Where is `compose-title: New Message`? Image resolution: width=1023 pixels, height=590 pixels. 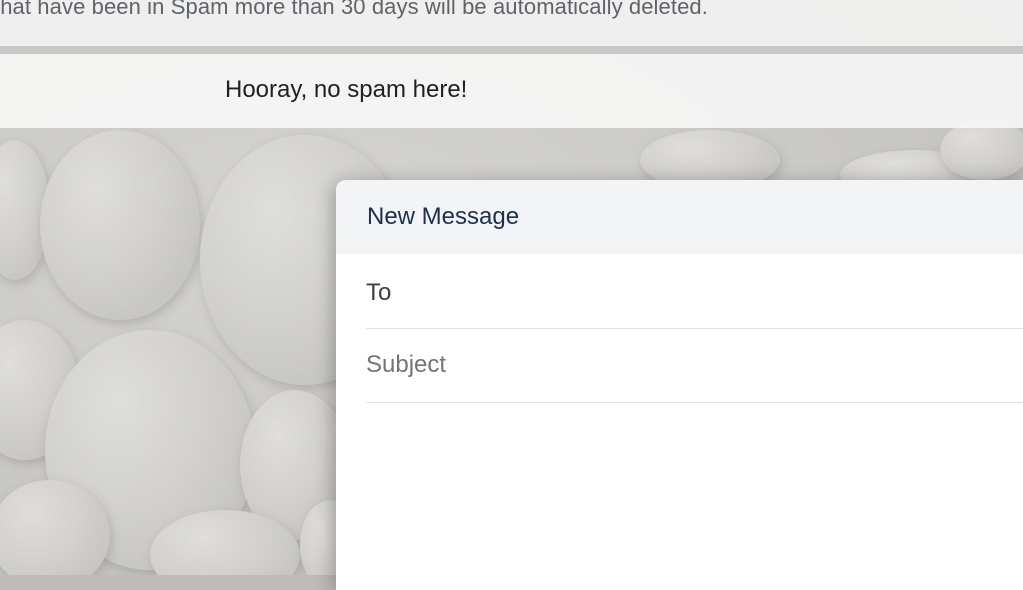 compose-title: New Message is located at coordinates (443, 216).